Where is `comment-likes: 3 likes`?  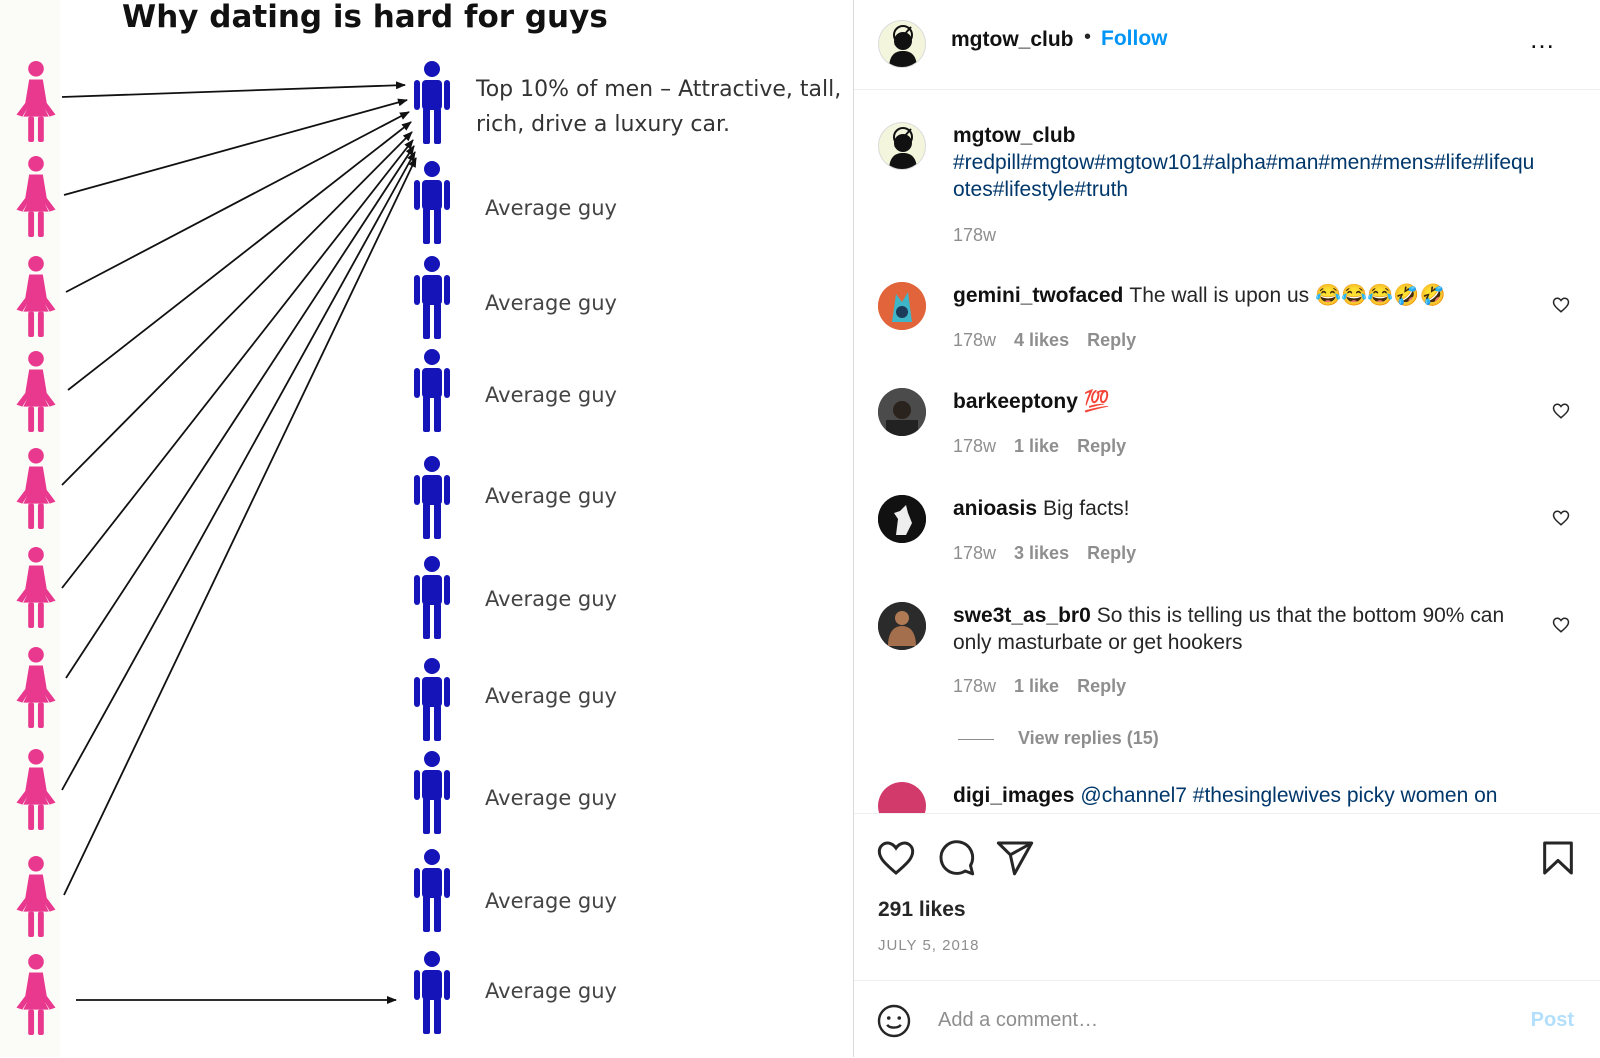
comment-likes: 3 likes is located at coordinates (1041, 553).